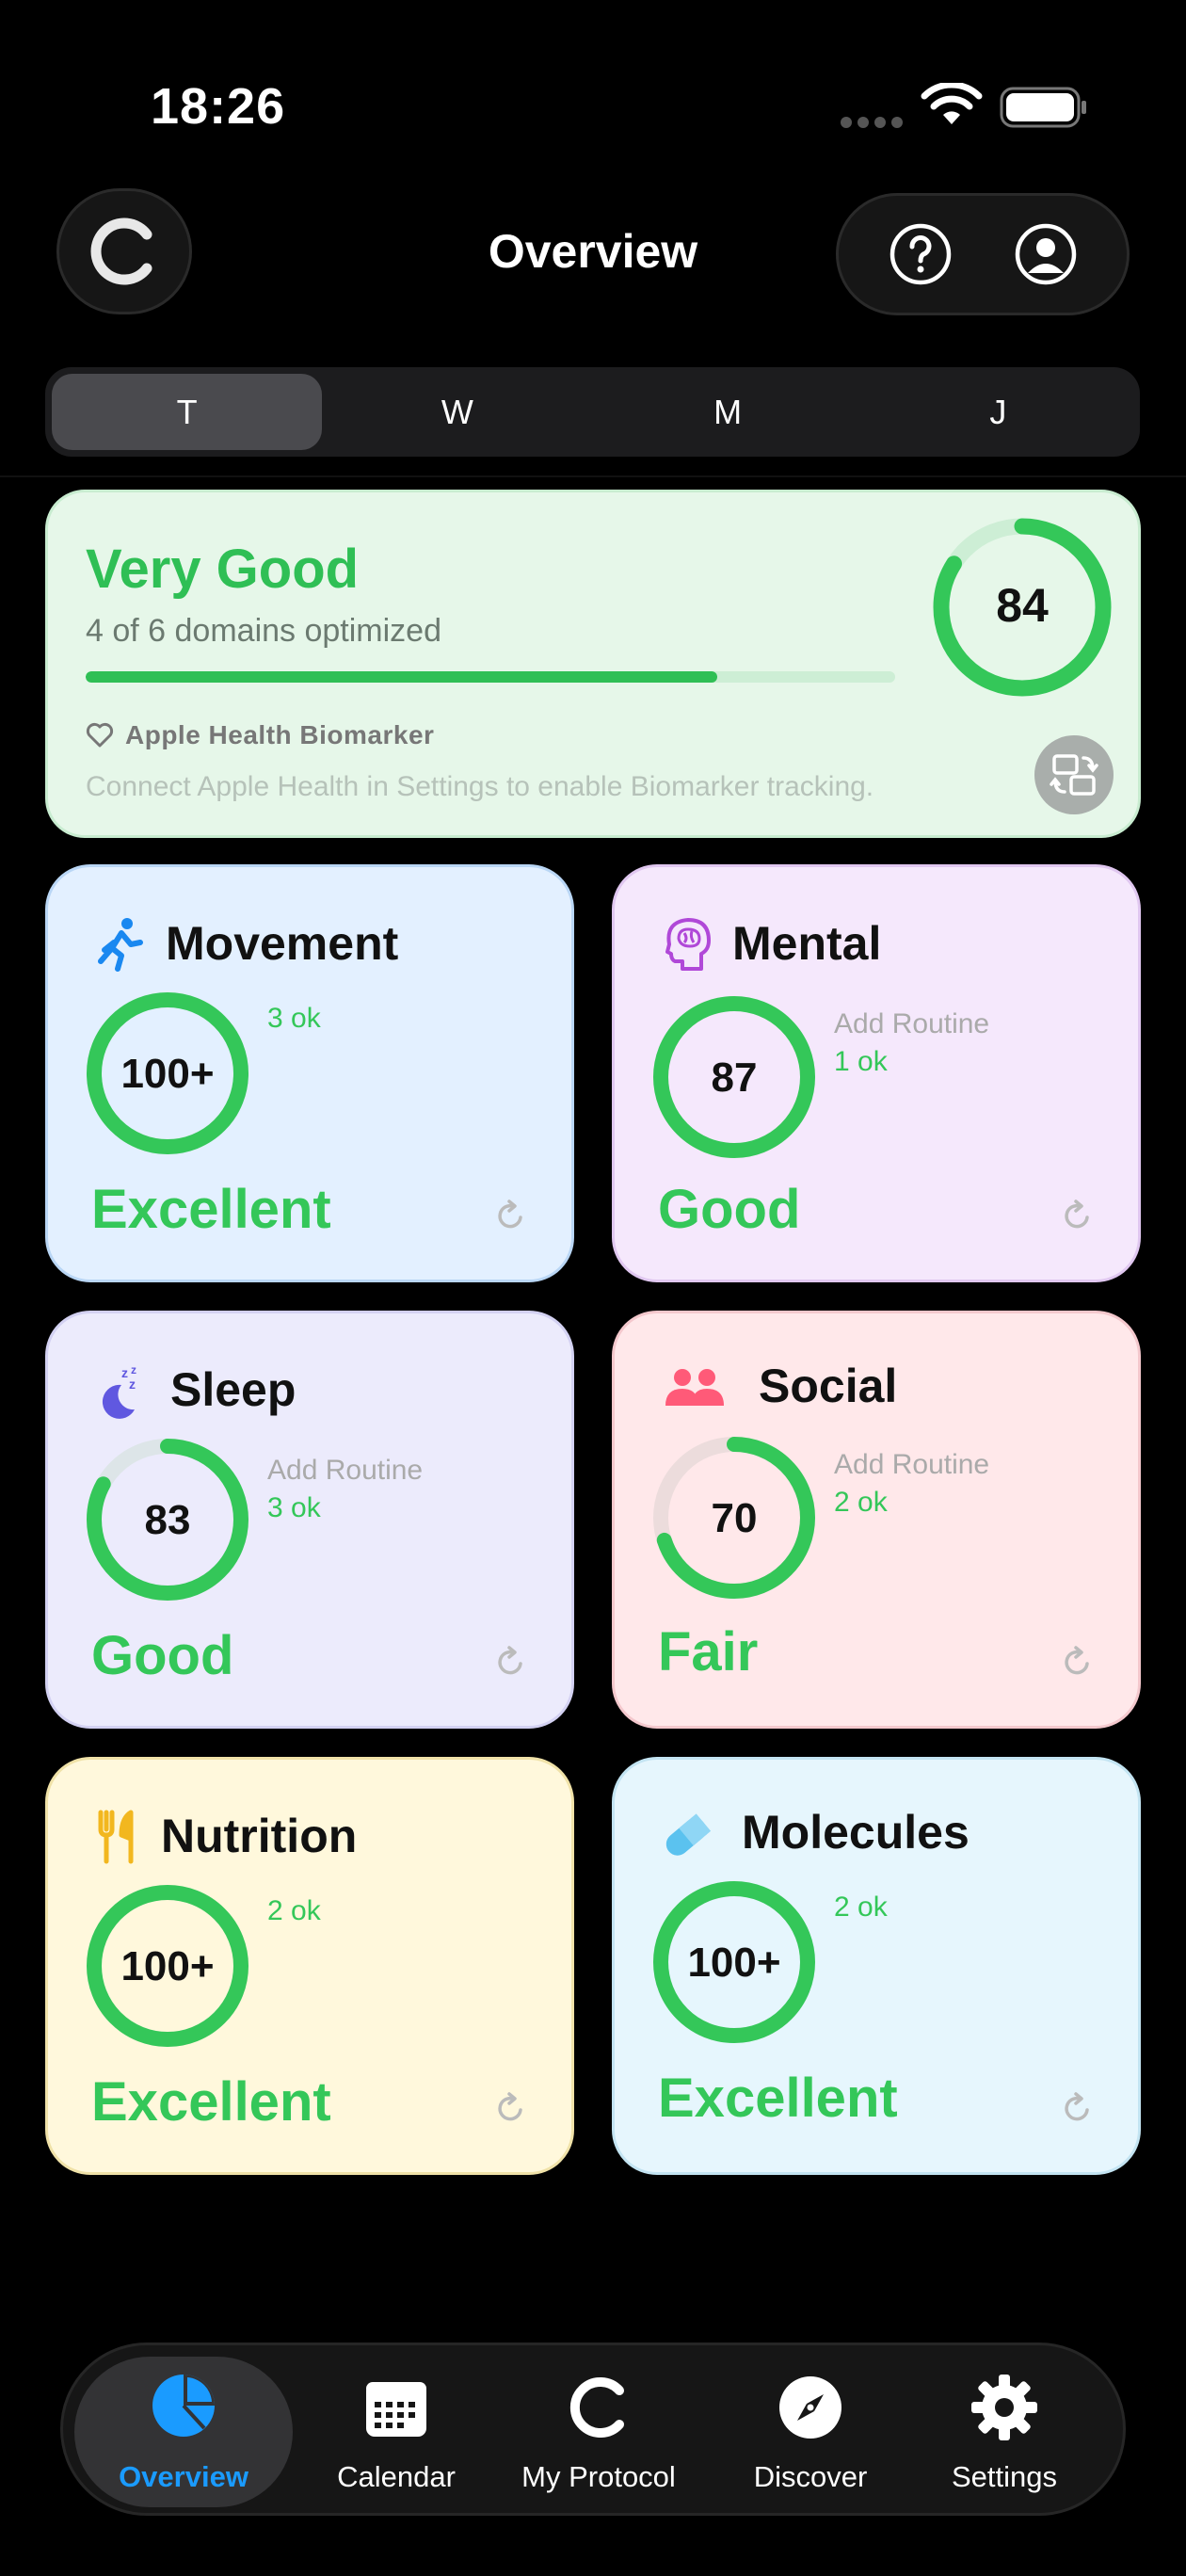 The image size is (1186, 2576). What do you see at coordinates (100, 735) in the screenshot?
I see `heart-icon` at bounding box center [100, 735].